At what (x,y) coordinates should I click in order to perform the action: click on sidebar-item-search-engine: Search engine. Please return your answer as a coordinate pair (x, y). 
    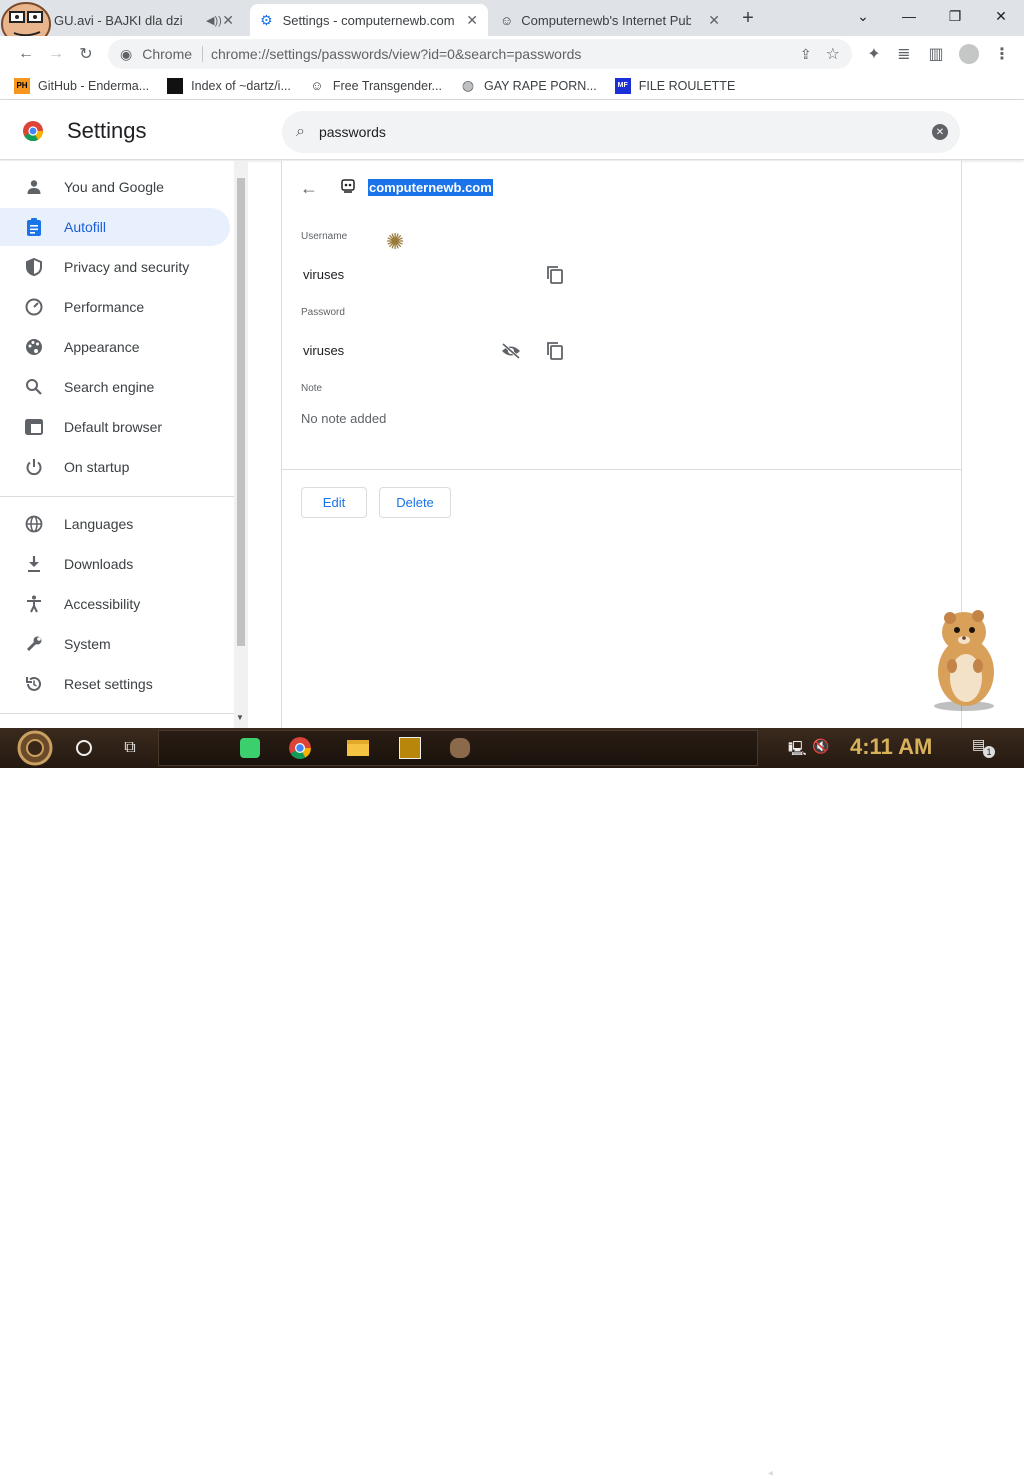
    Looking at the image, I should click on (115, 387).